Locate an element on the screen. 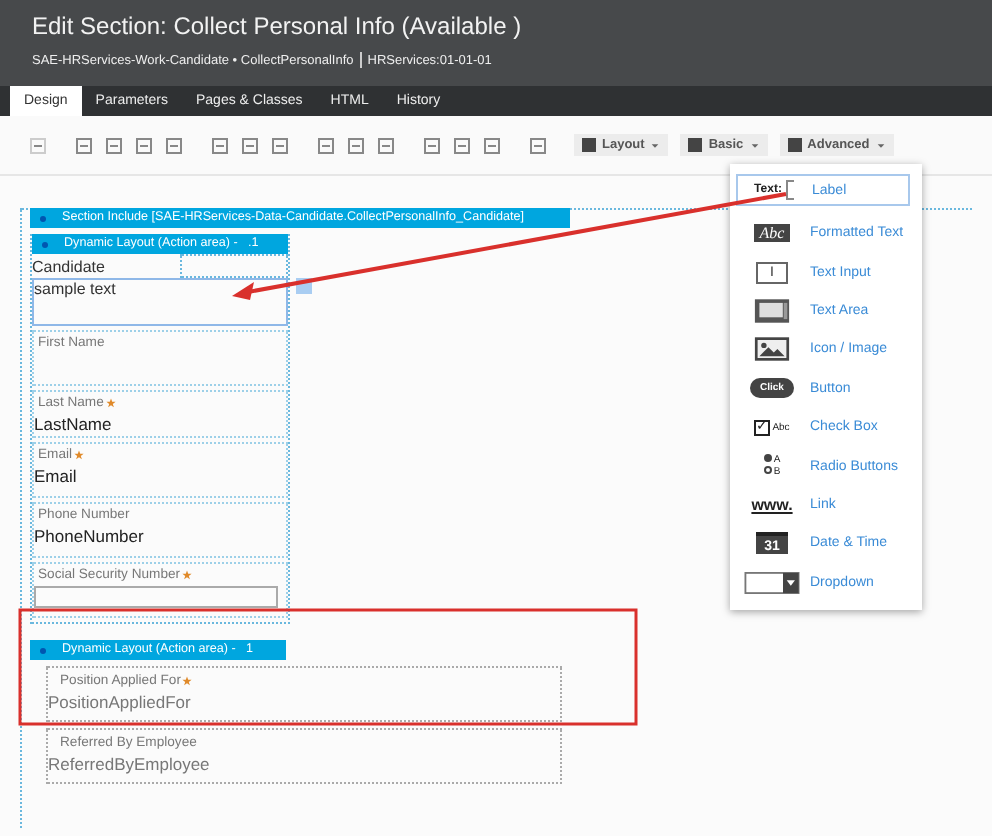 Image resolution: width=992 pixels, height=836 pixels. link-icon: www. is located at coordinates (772, 504).